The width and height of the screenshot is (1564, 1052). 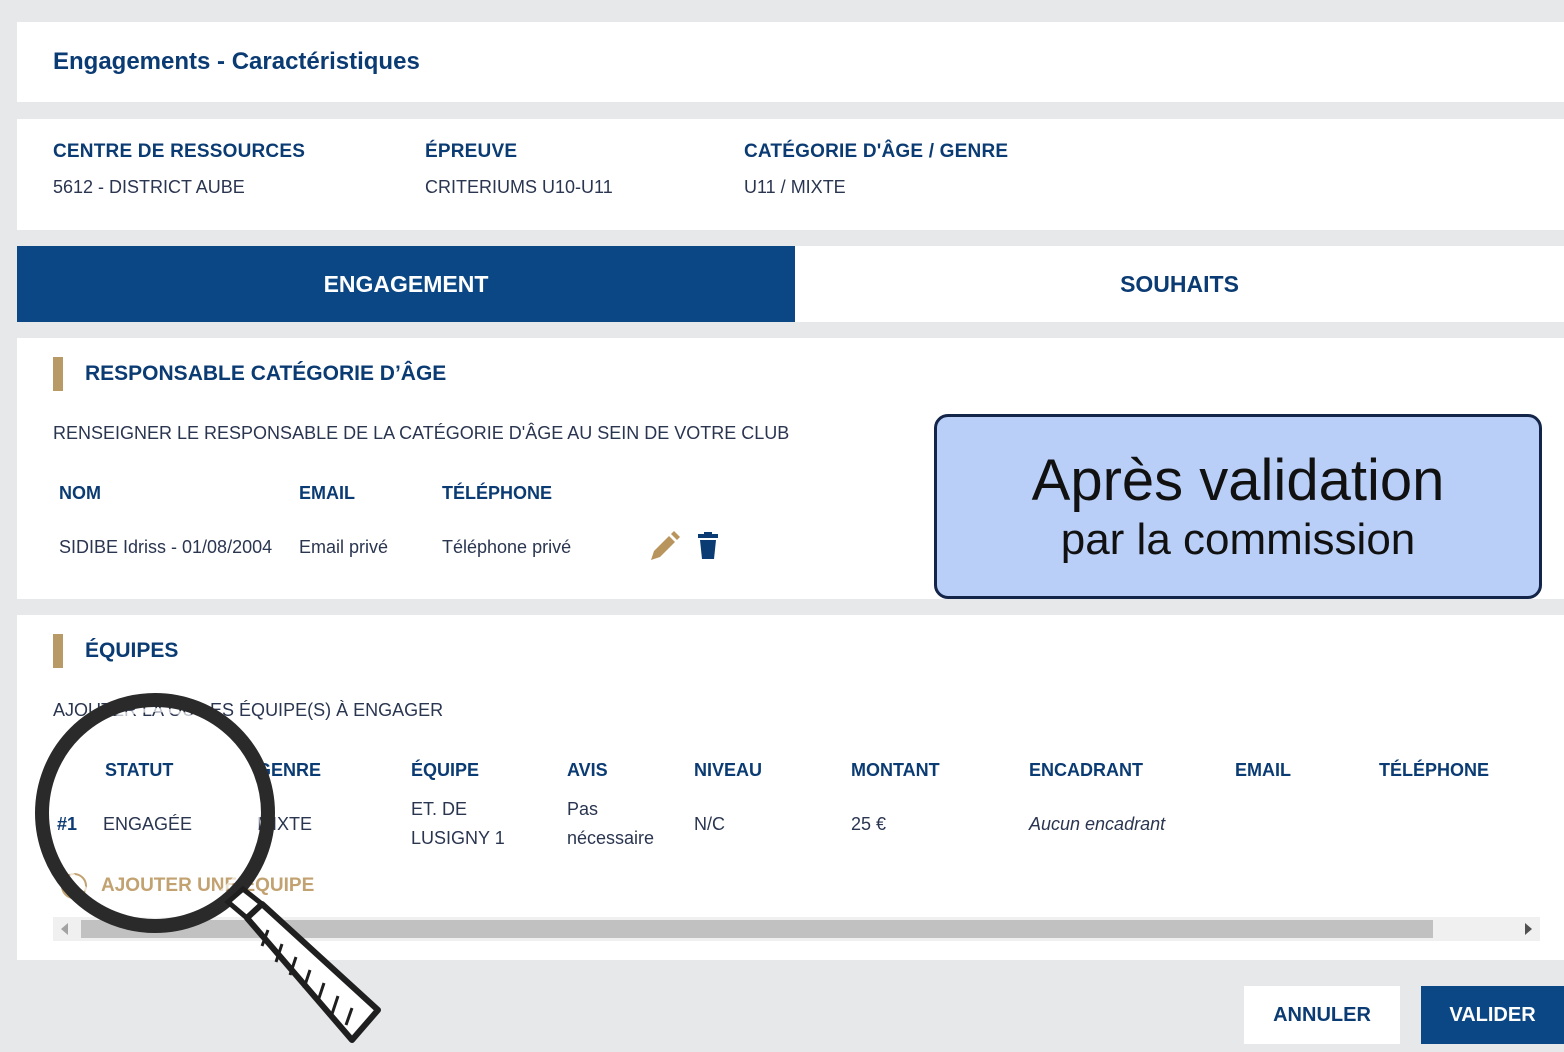 I want to click on responsable-telephone: Téléphone privé, so click(x=507, y=547).